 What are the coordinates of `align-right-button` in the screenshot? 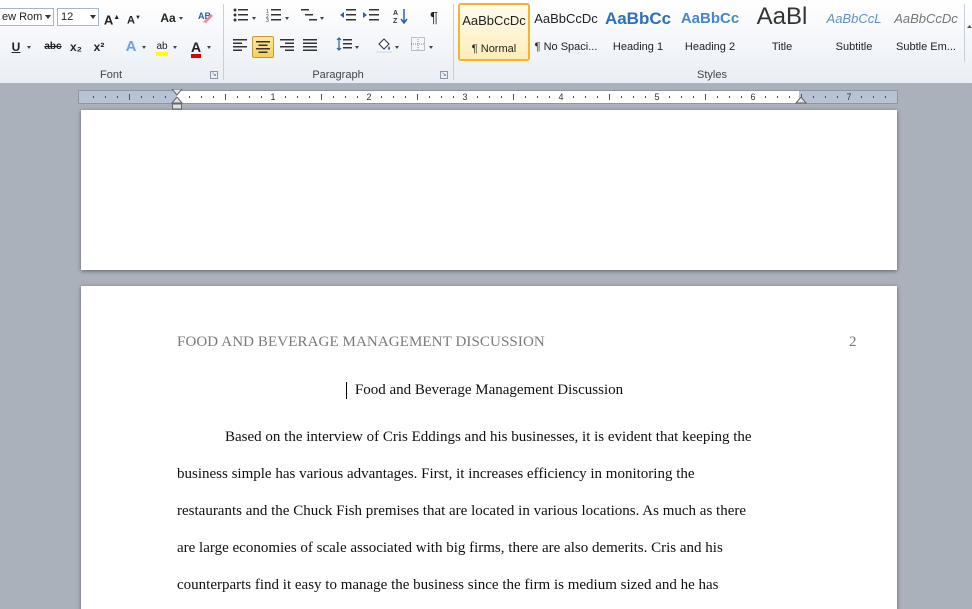 It's located at (287, 47).